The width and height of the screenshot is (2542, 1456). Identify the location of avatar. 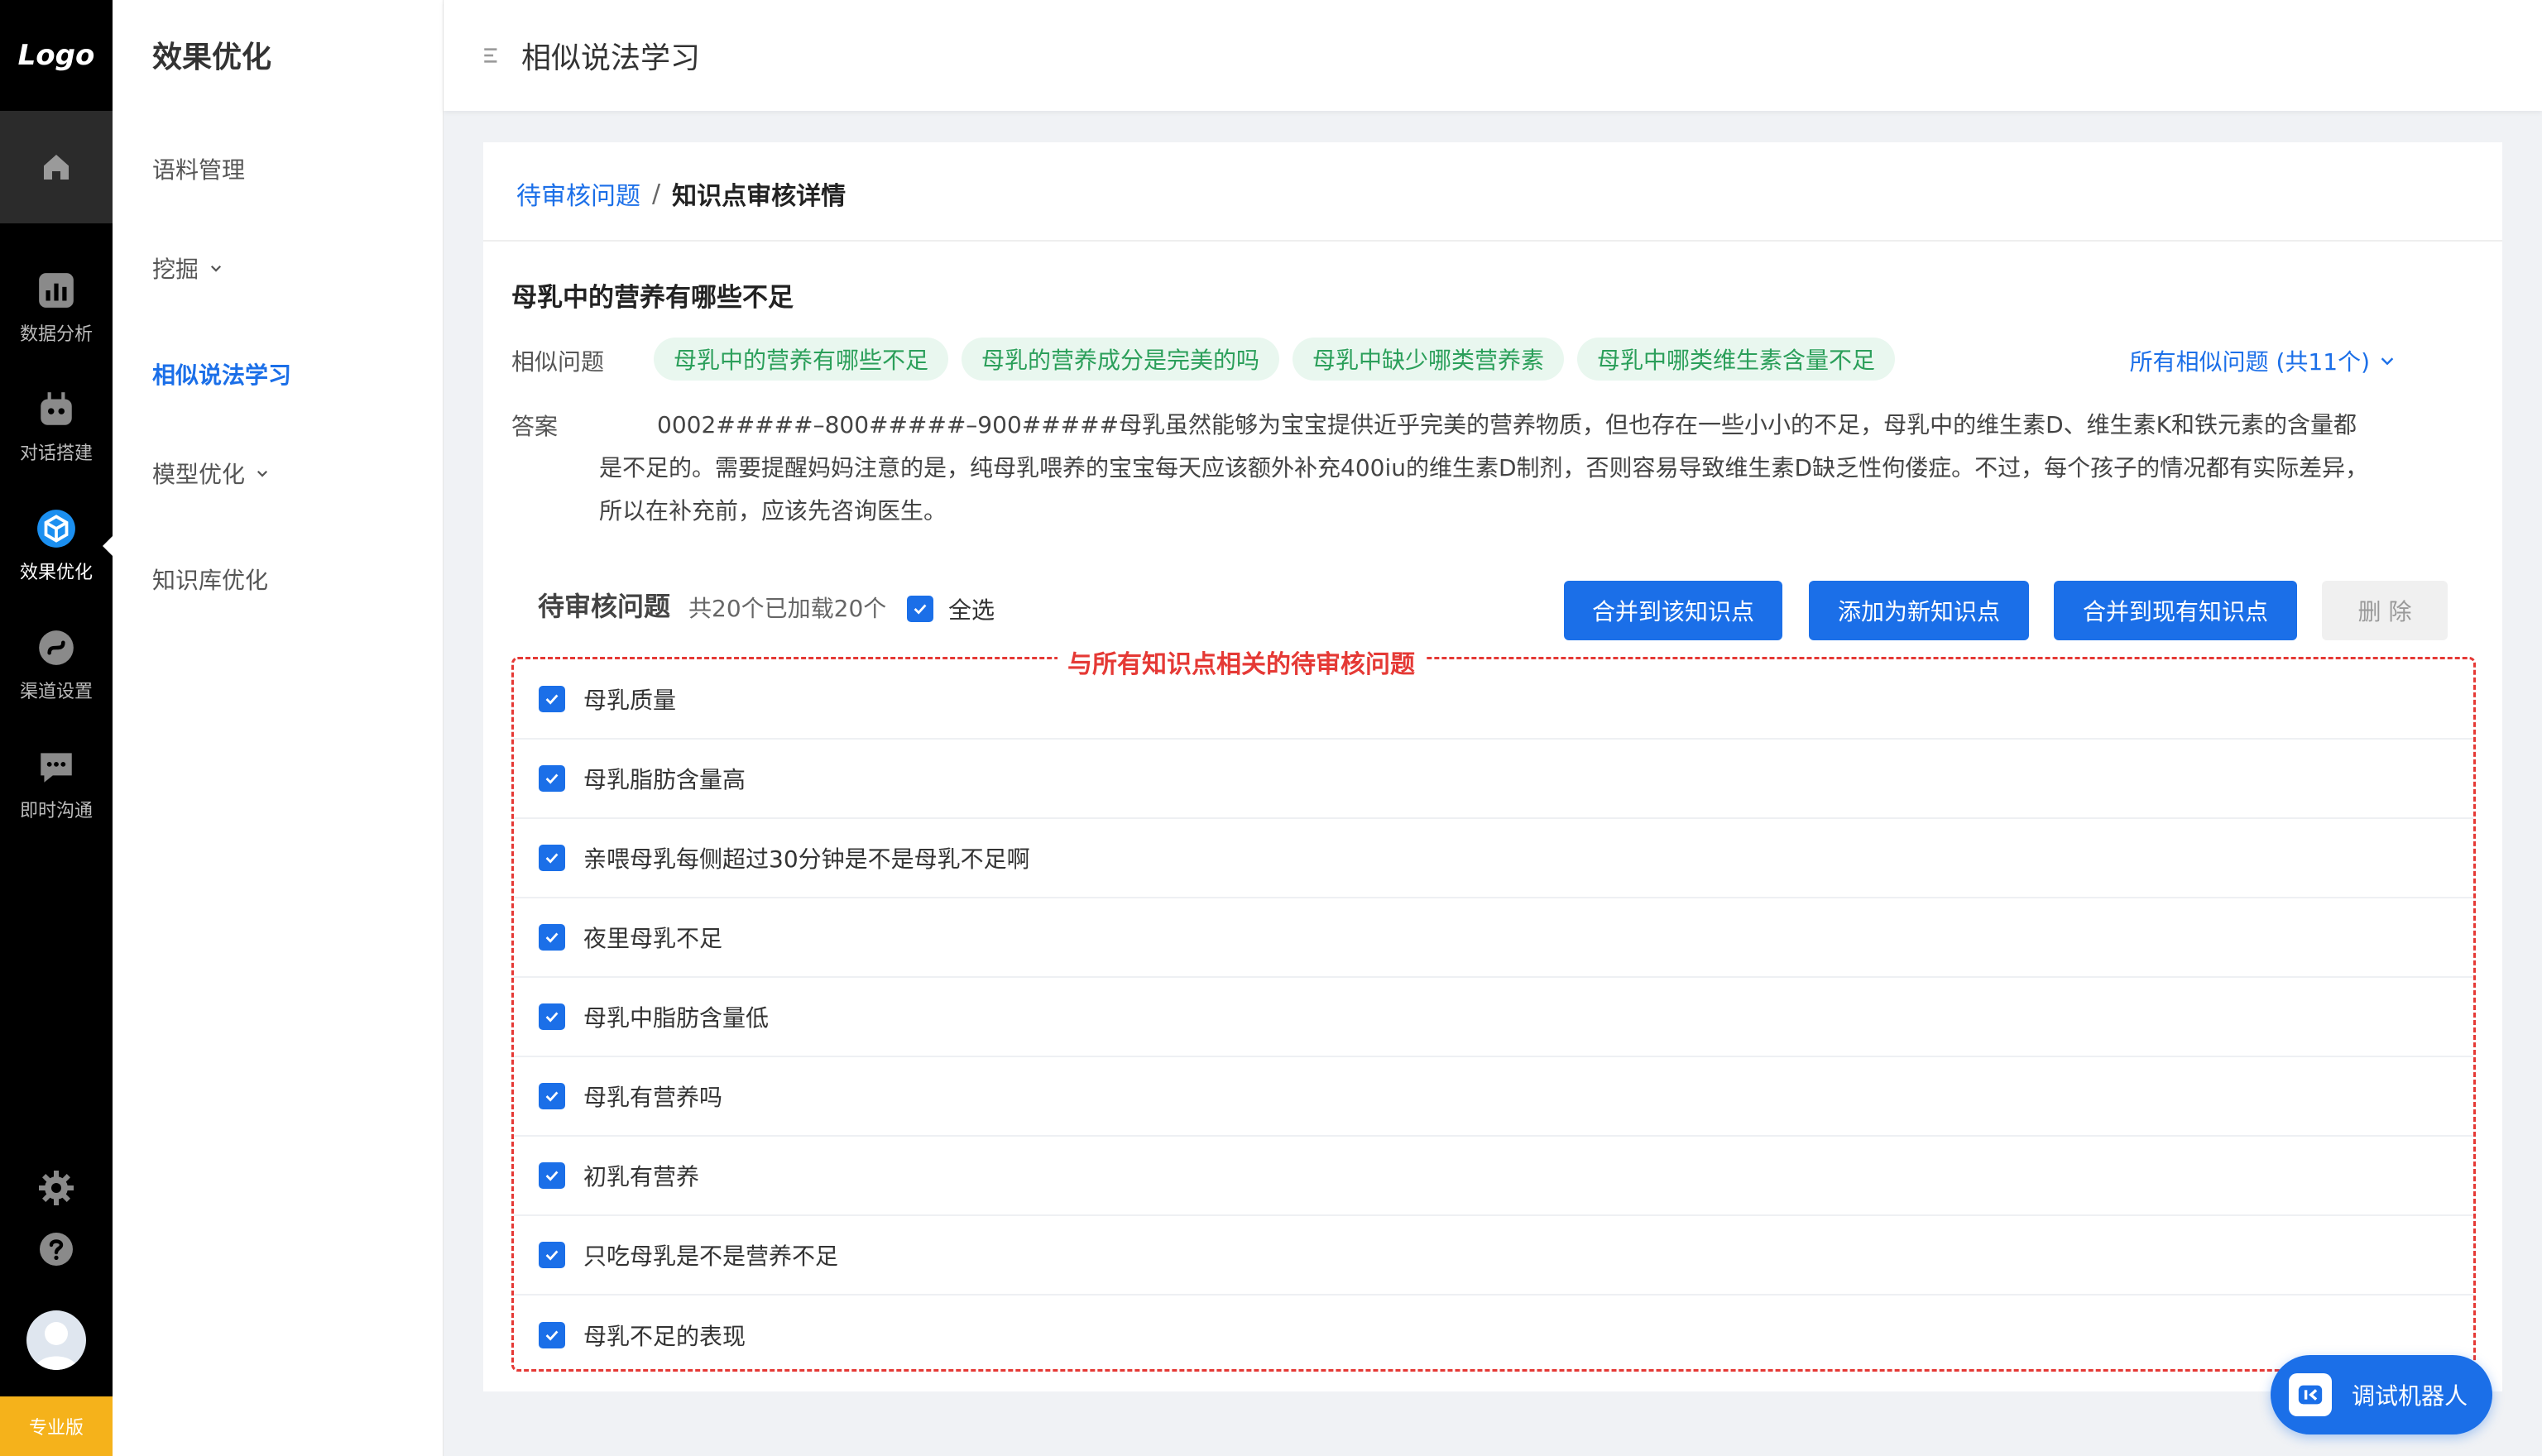
(56, 1340).